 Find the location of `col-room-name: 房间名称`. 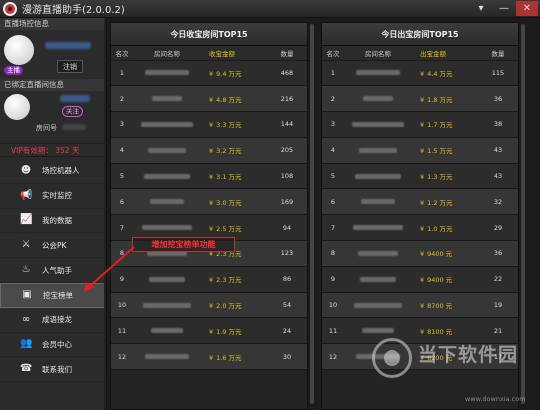

col-room-name: 房间名称 is located at coordinates (167, 53).